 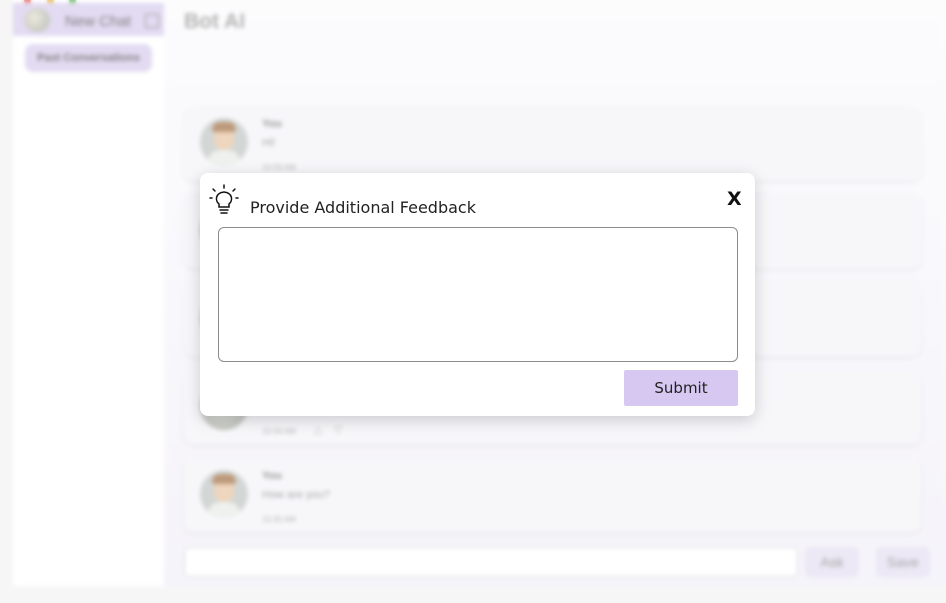 I want to click on close-button: X, so click(x=734, y=199).